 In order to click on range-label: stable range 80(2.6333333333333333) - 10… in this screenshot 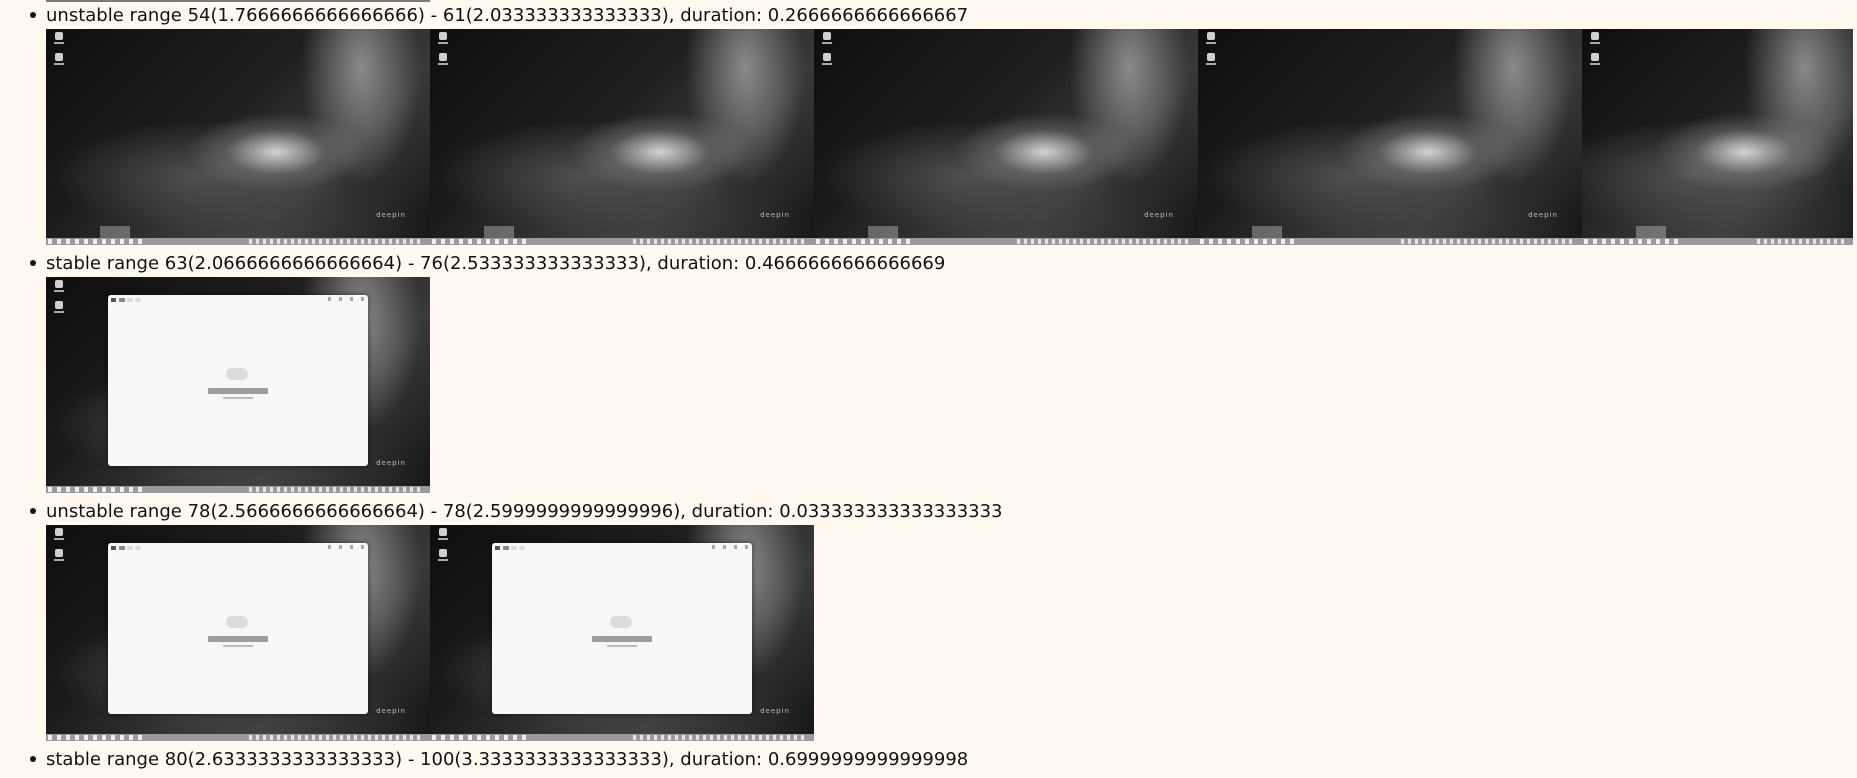, I will do `click(507, 759)`.